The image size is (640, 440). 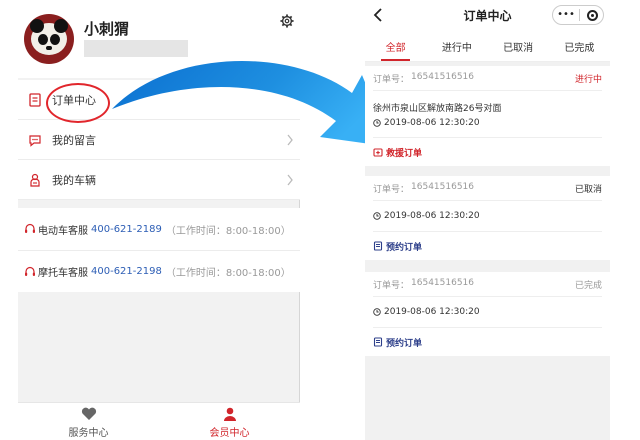 I want to click on tab-cancelled: 已取消, so click(x=518, y=45).